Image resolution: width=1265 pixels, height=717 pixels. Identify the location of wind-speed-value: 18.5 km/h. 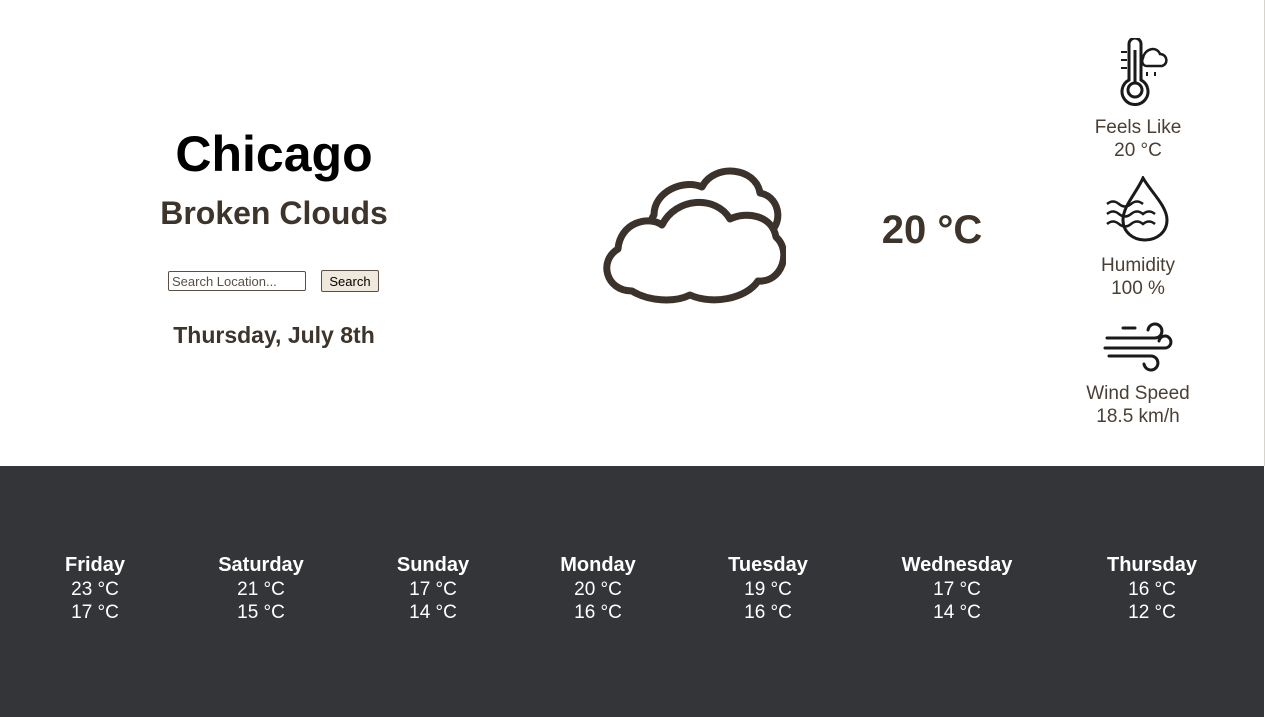
(1138, 416).